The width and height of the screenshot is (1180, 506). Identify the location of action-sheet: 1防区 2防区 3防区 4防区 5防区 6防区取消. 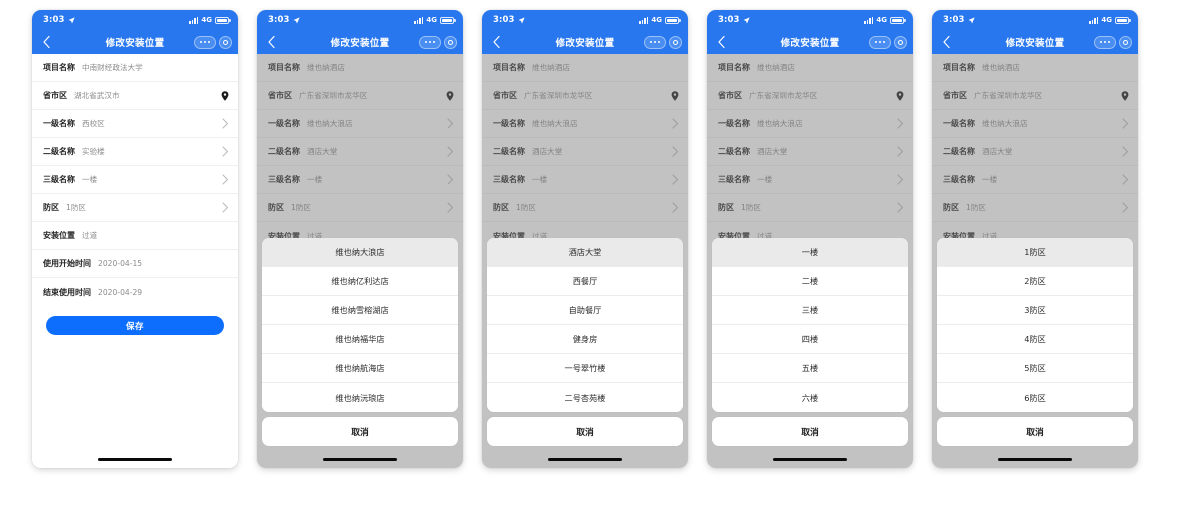
(1035, 342).